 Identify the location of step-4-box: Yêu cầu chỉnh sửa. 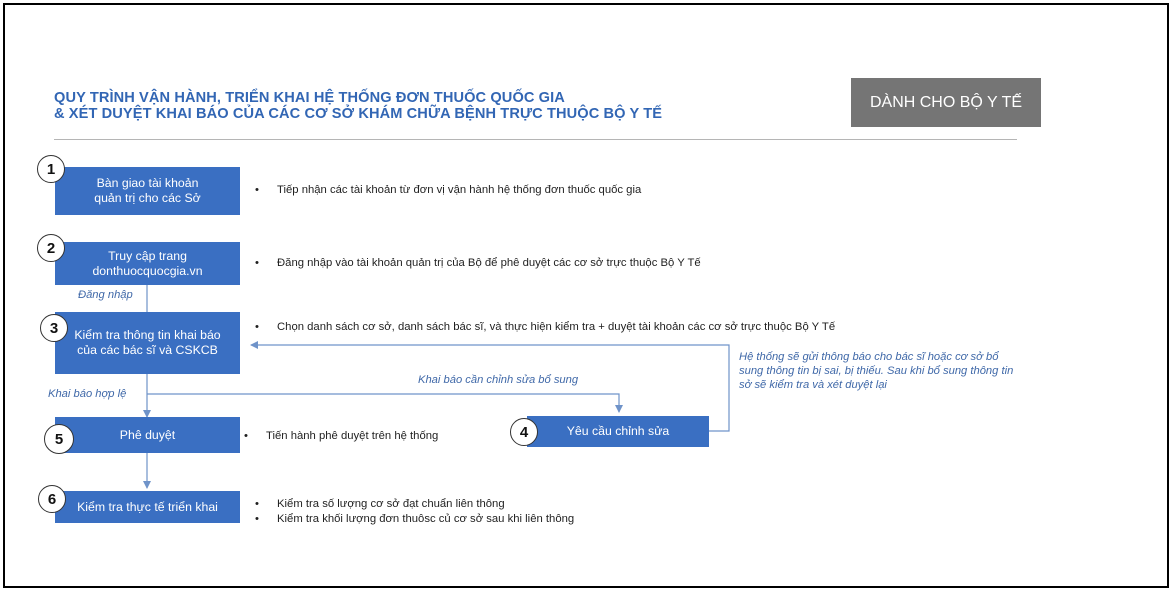
(618, 431).